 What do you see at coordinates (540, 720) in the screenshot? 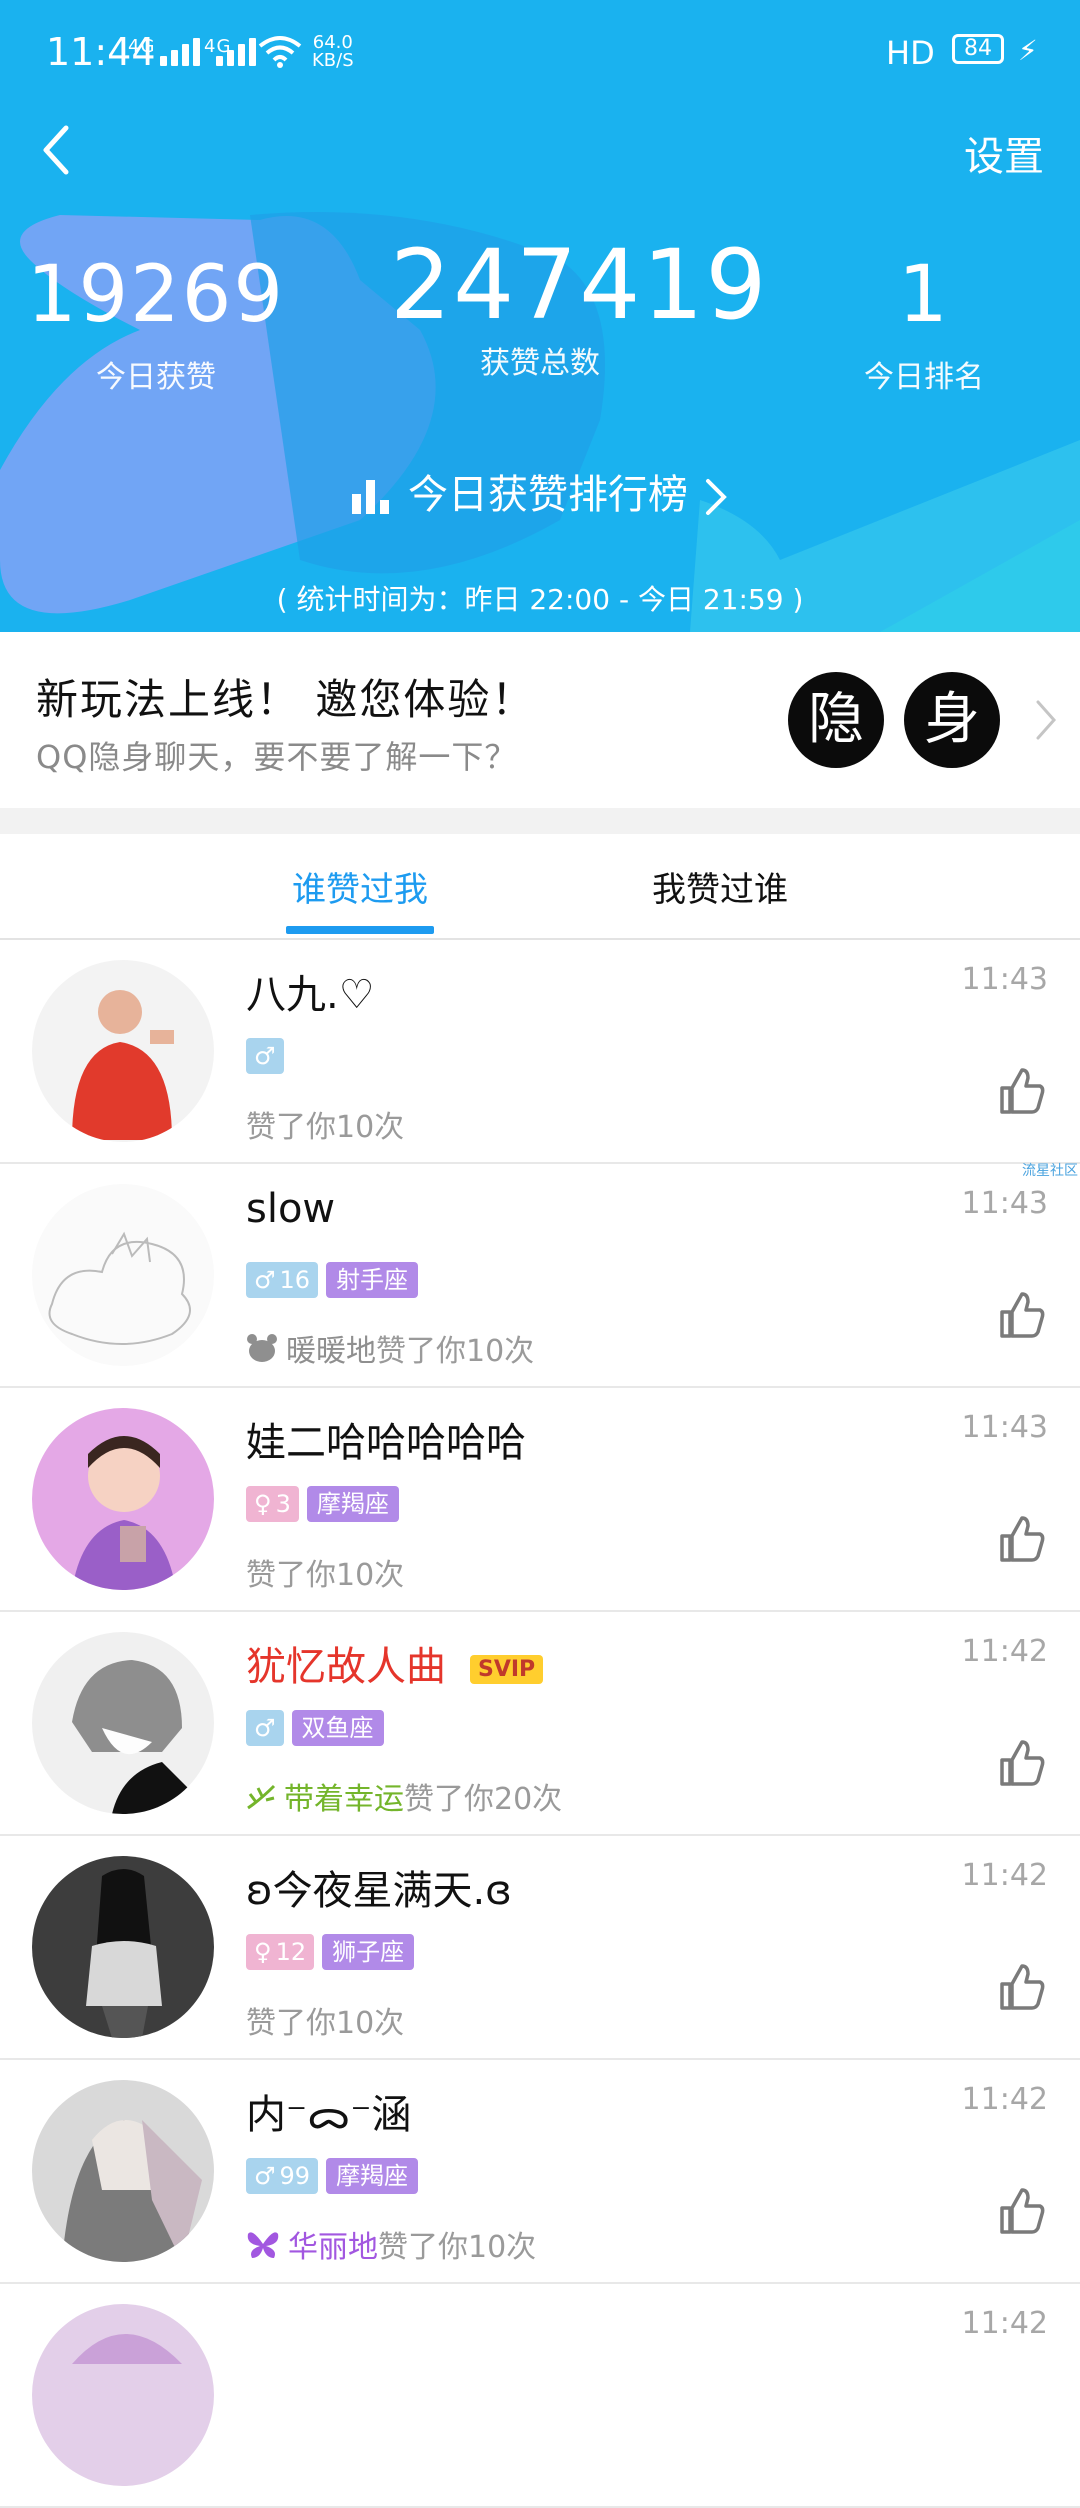
I see `promo-card: 新玩法上线！ 邀您体验！ QQ隐身聊天，要不要了解一下？ 隐 身` at bounding box center [540, 720].